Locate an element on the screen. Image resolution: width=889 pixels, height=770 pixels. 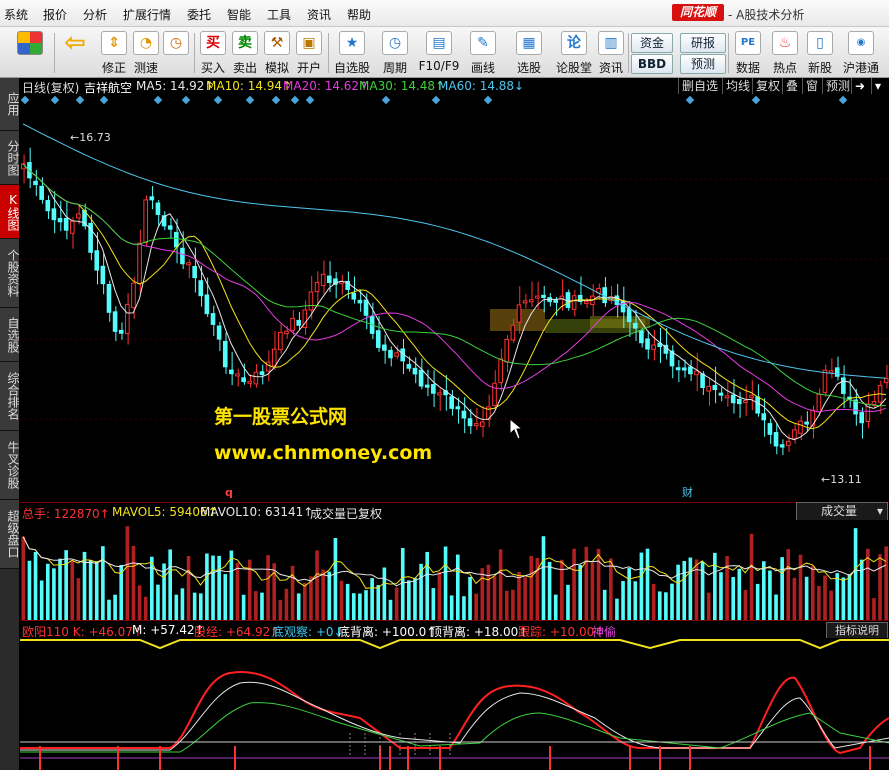
simulate-button: ⚒ 模拟 is located at coordinates (277, 53).